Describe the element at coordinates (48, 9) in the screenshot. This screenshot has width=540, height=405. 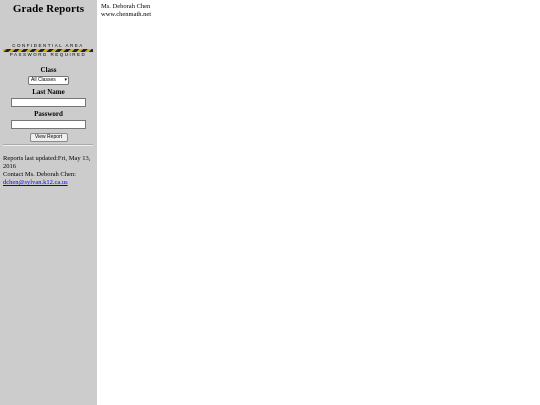
I see `page-title: Grade Reports` at that location.